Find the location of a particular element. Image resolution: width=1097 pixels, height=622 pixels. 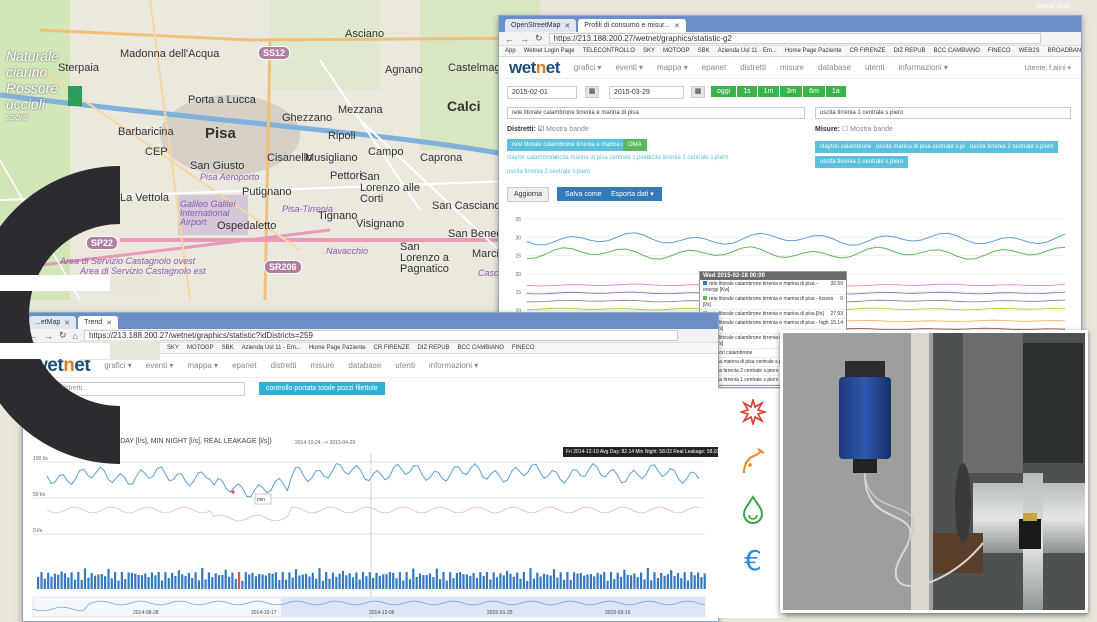

measure-chip: uscita tirrenia 1 centrale s.piero is located at coordinates (862, 162).